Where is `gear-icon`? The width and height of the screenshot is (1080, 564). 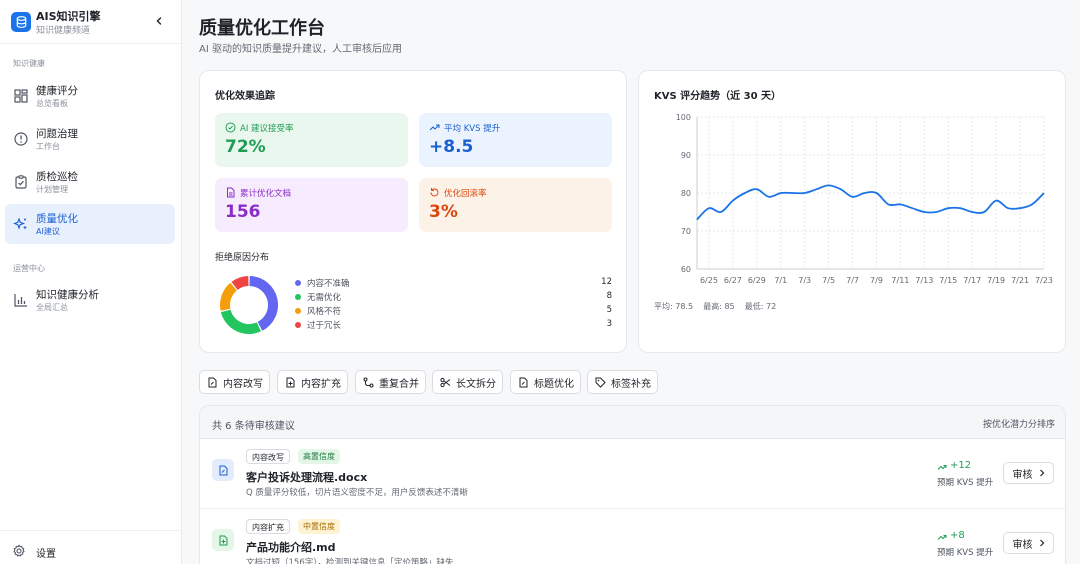
gear-icon is located at coordinates (19, 550).